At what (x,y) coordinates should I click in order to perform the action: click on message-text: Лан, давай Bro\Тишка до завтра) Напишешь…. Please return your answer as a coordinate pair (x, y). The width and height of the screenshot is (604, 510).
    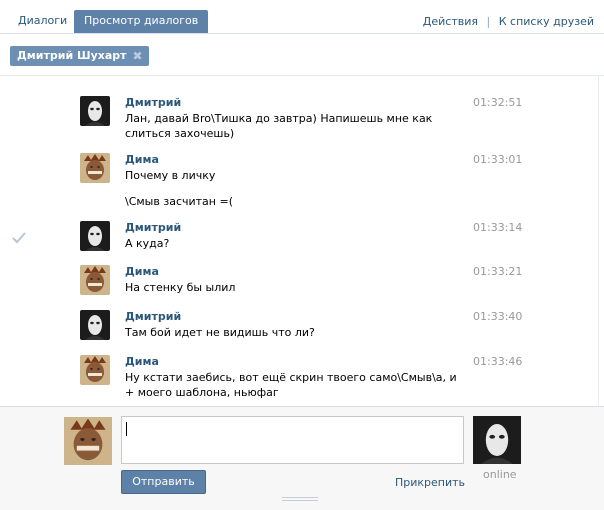
    Looking at the image, I should click on (279, 126).